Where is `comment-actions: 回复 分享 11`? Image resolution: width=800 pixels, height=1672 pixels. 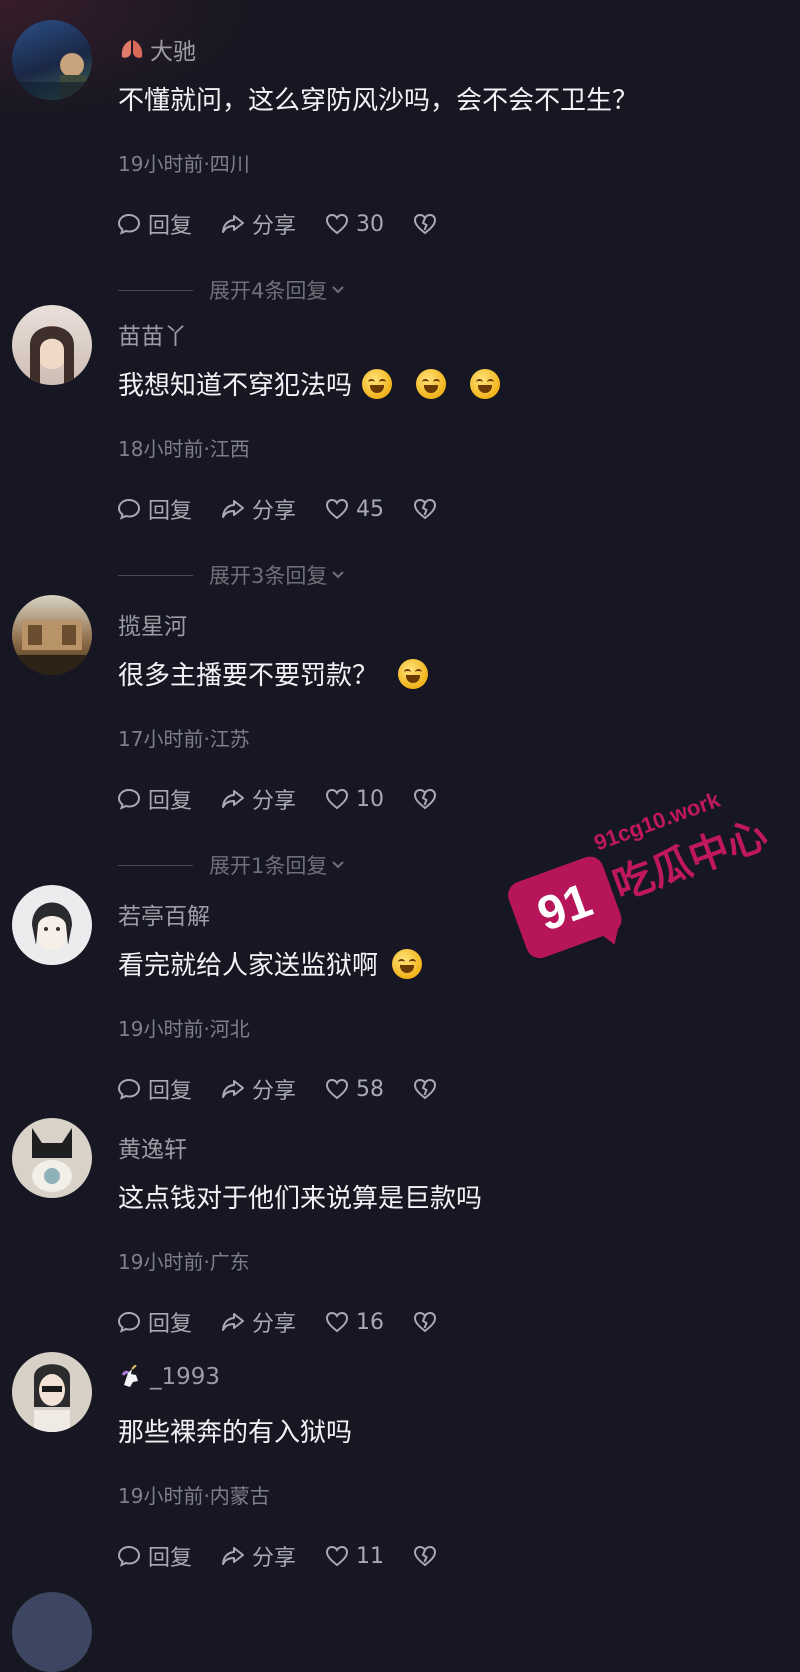
comment-actions: 回复 分享 11 is located at coordinates (291, 1556).